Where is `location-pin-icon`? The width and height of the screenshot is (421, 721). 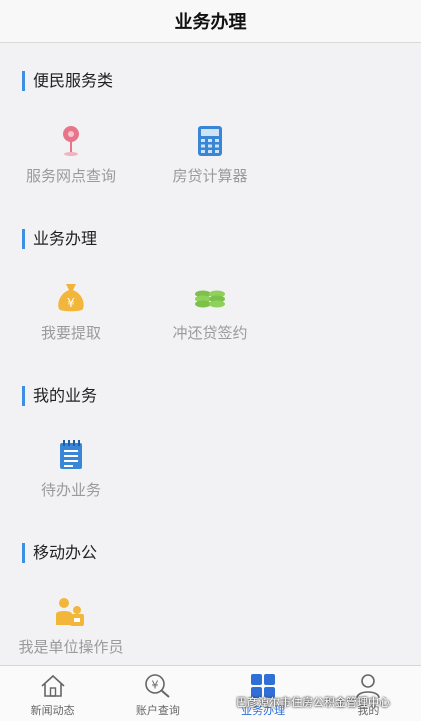
location-pin-icon is located at coordinates (71, 141).